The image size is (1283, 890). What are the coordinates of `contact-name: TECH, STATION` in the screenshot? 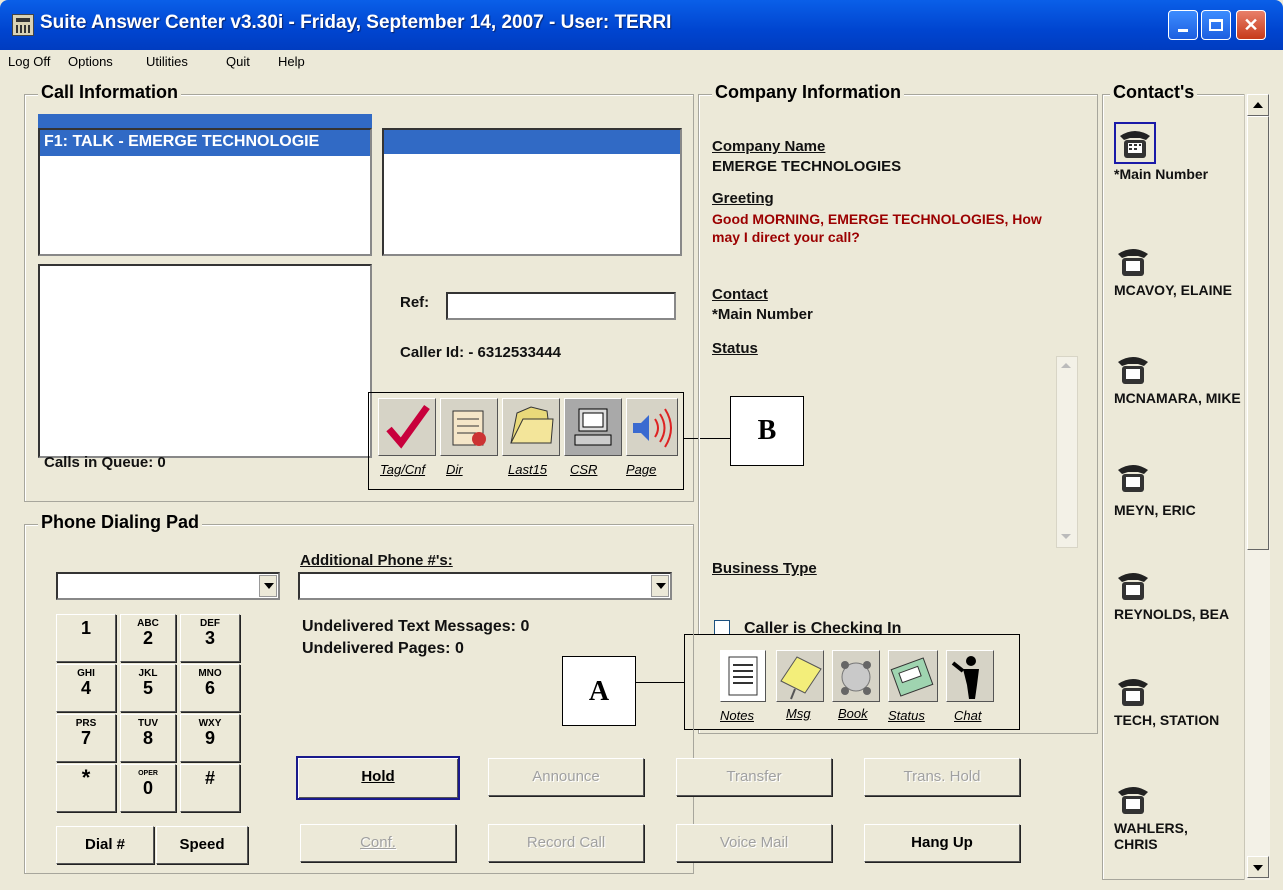 It's located at (1167, 720).